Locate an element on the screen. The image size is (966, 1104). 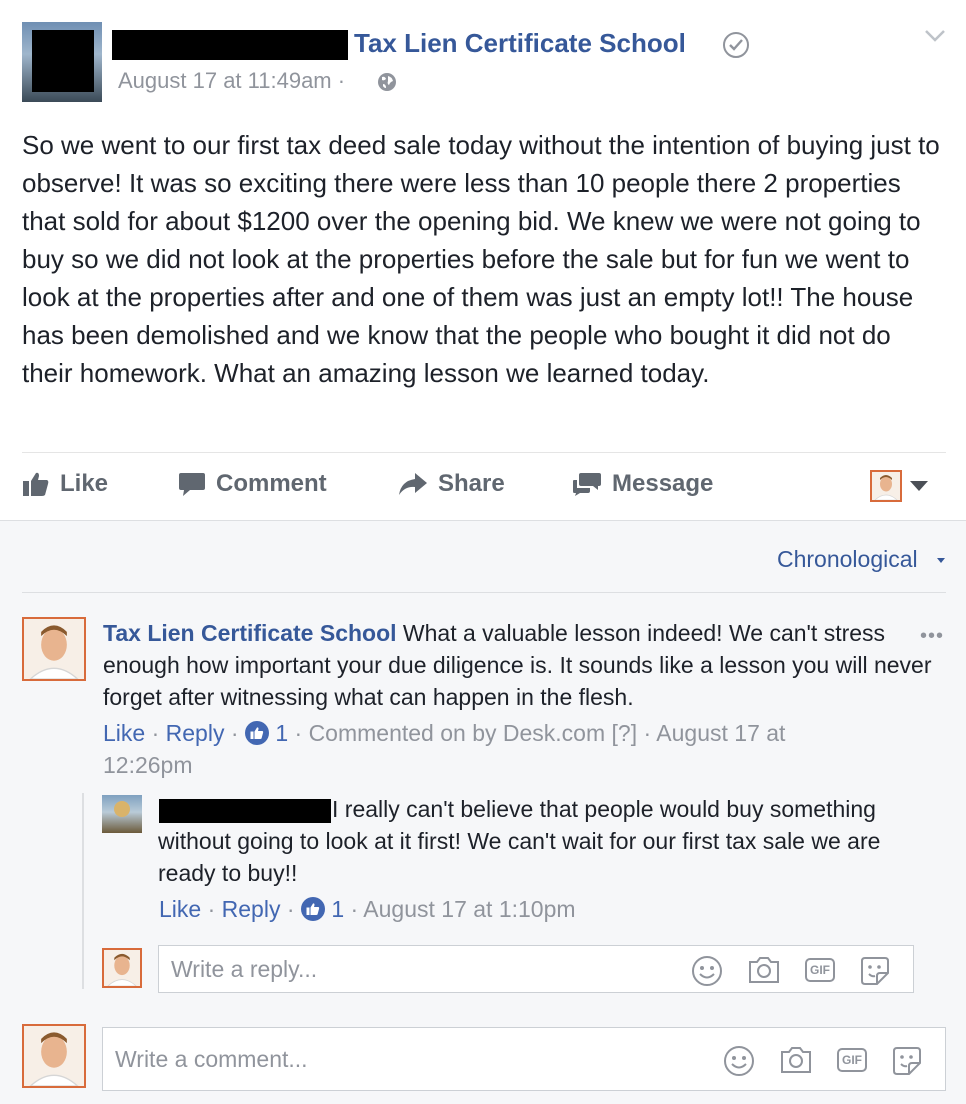
redaction-block is located at coordinates (63, 61).